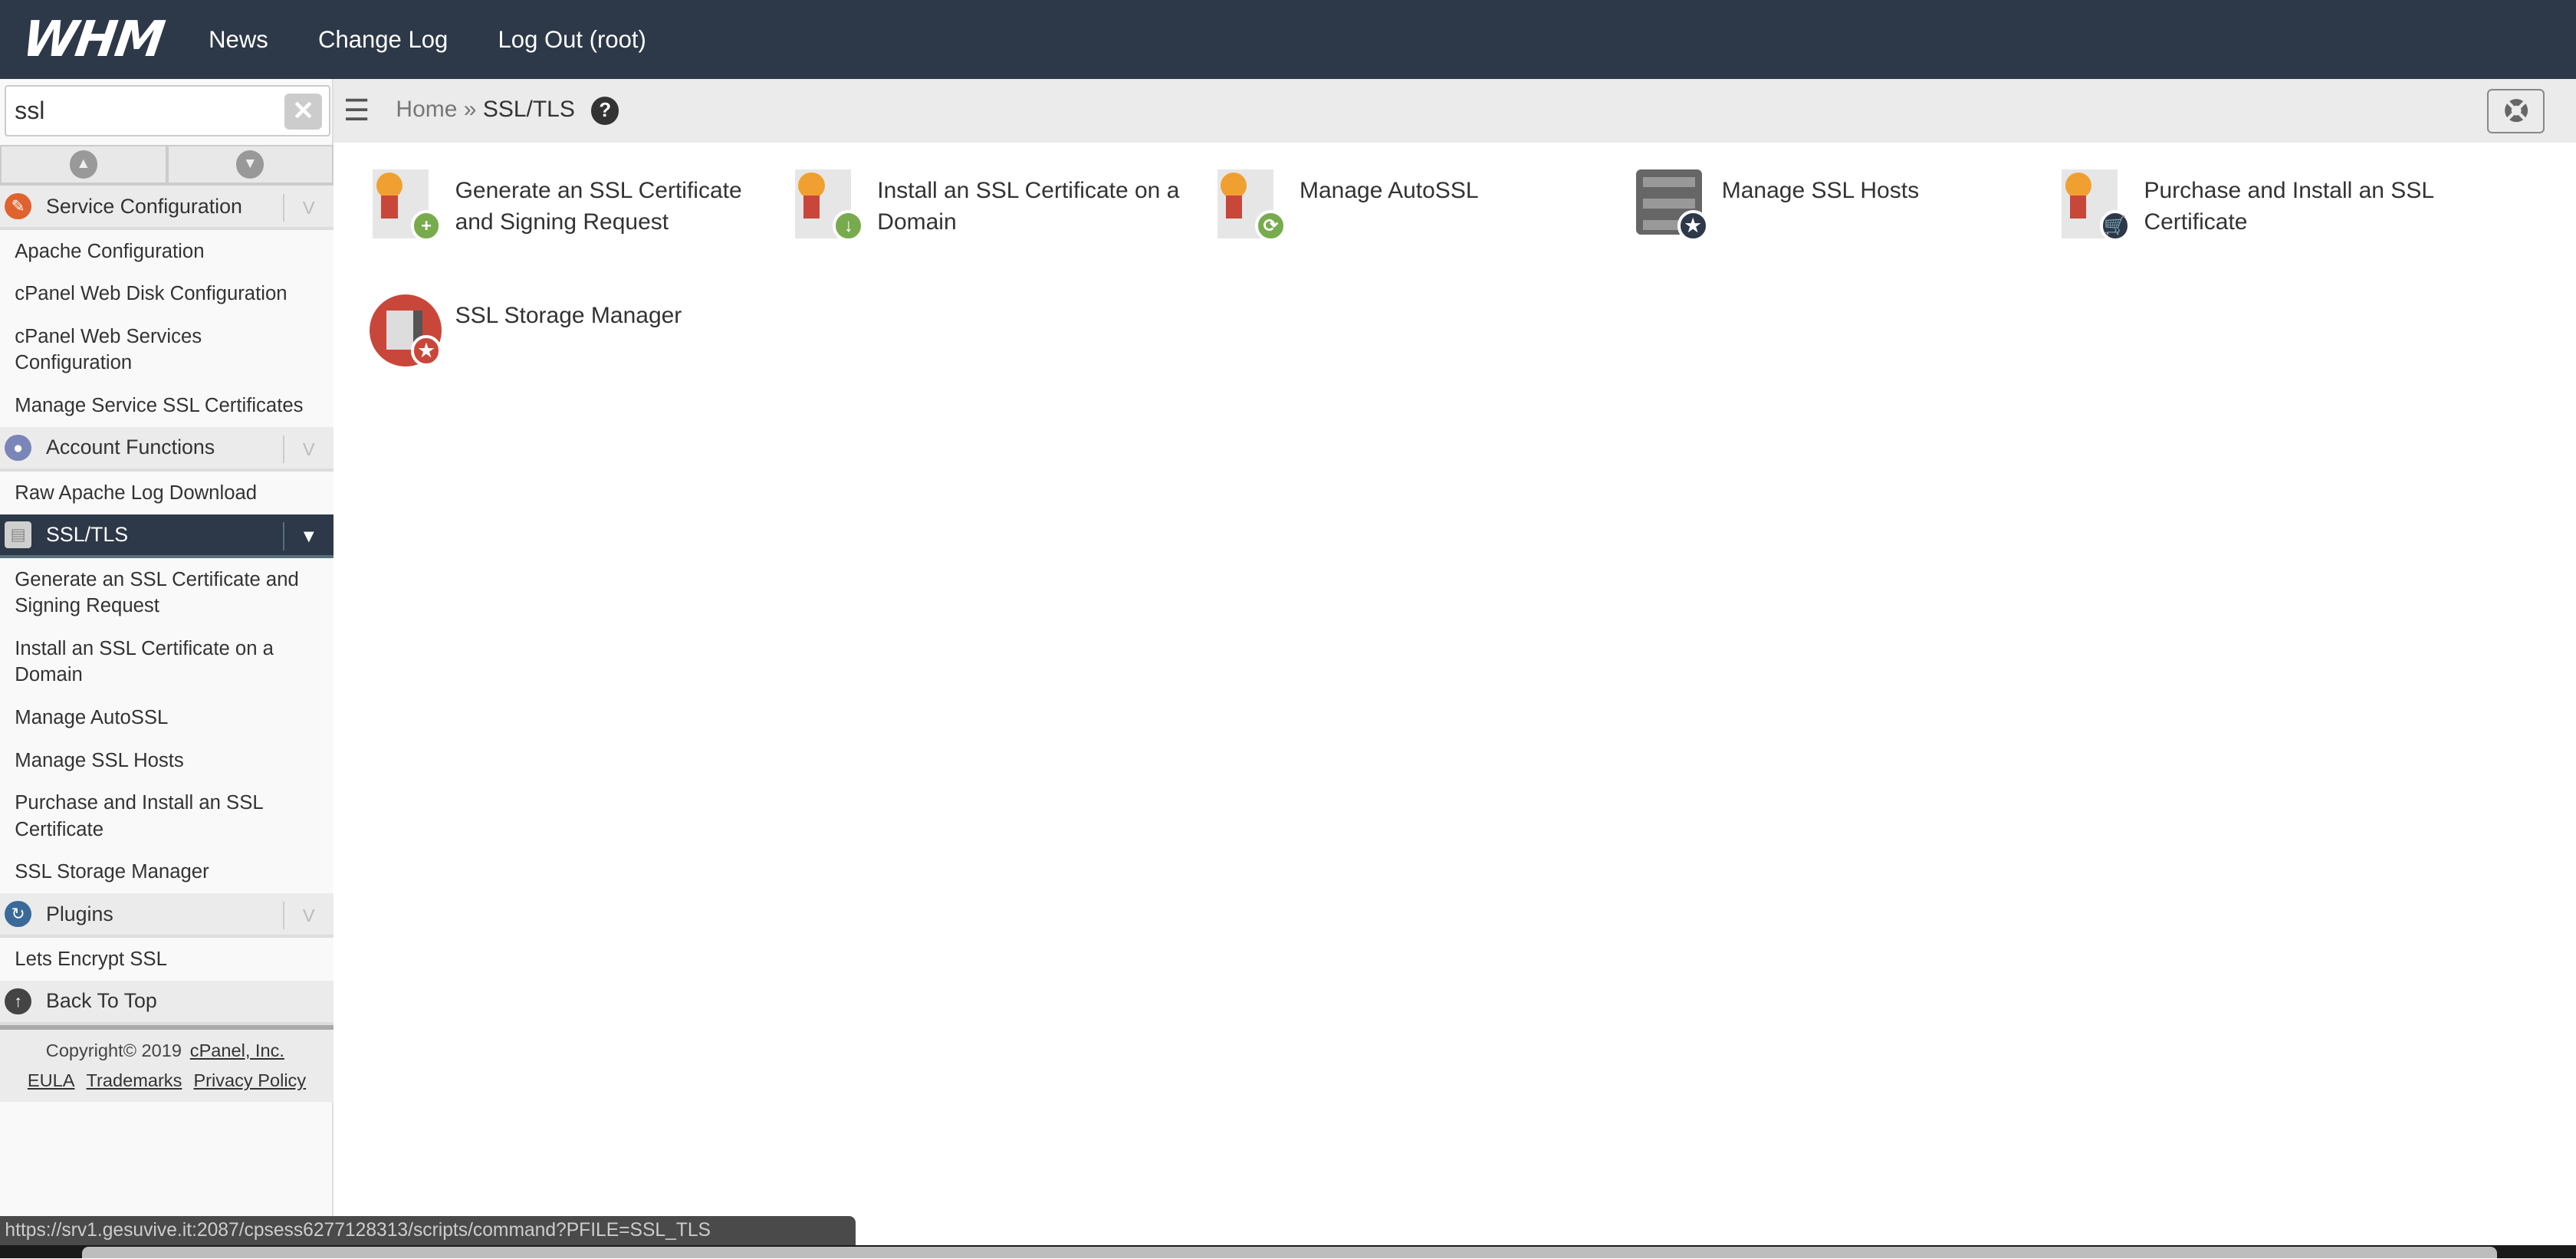 The image size is (2576, 1259). Describe the element at coordinates (167, 662) in the screenshot. I see `sidebar-item: Install an SSL Certificate on a Domain` at that location.